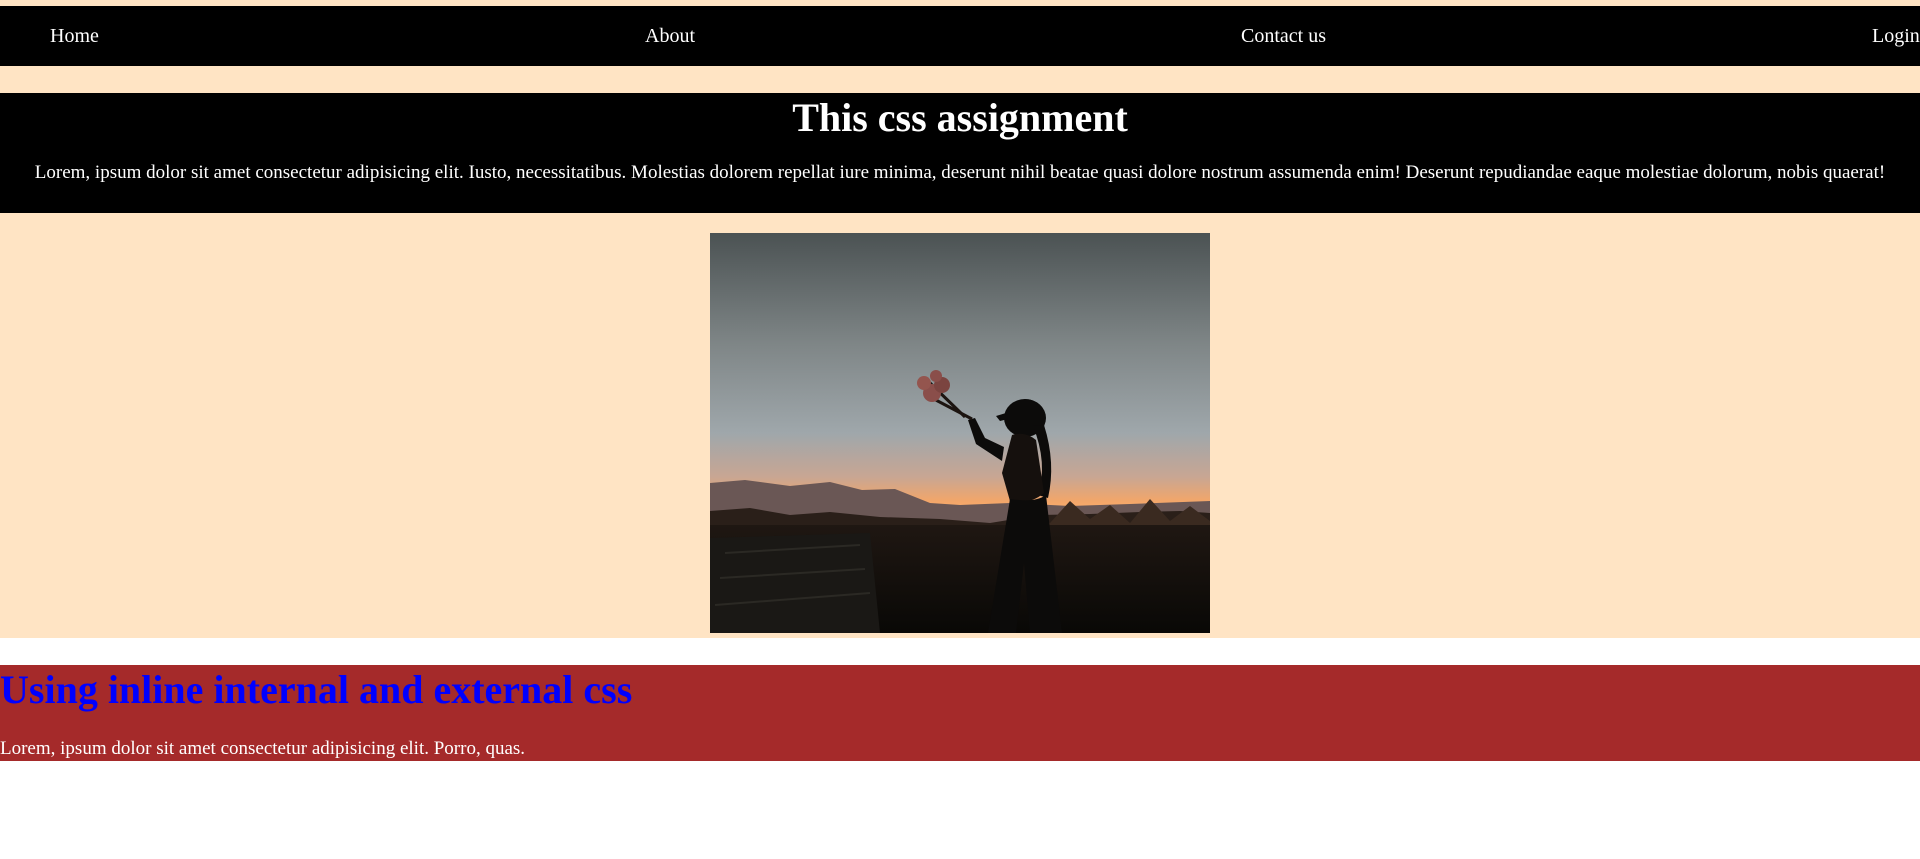 The width and height of the screenshot is (1920, 859). Describe the element at coordinates (74, 36) in the screenshot. I see `nav-link-home: Home` at that location.